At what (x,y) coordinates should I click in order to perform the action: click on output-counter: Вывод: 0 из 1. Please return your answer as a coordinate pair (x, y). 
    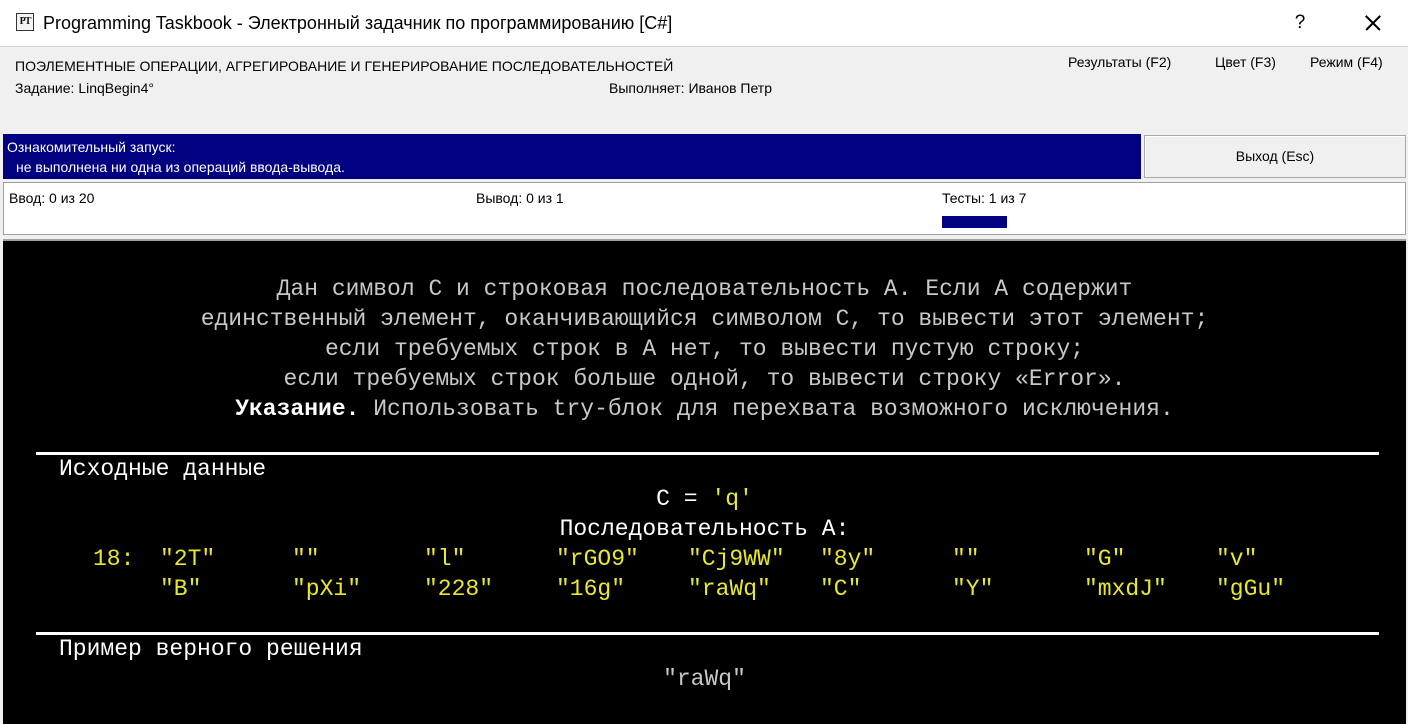
    Looking at the image, I should click on (520, 198).